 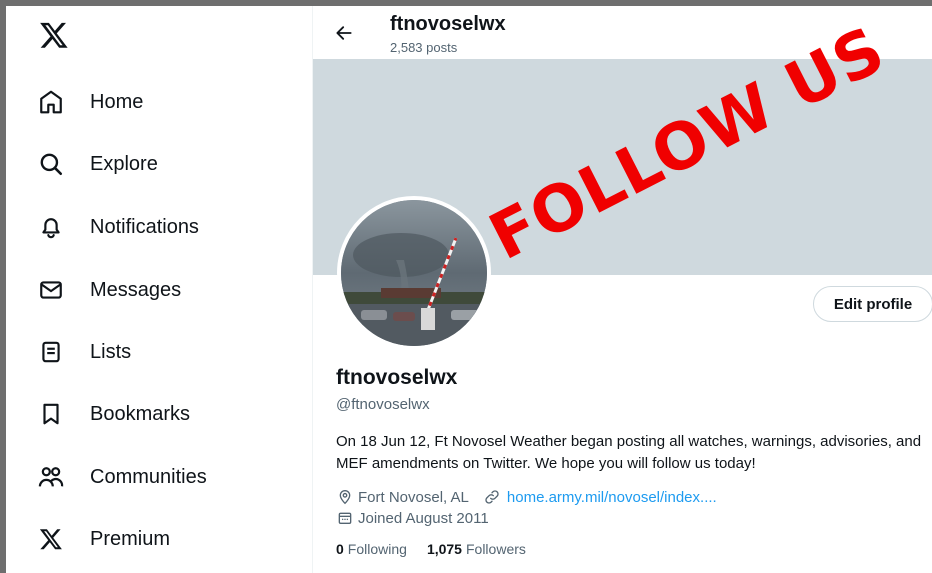 What do you see at coordinates (345, 518) in the screenshot?
I see `calendar-icon` at bounding box center [345, 518].